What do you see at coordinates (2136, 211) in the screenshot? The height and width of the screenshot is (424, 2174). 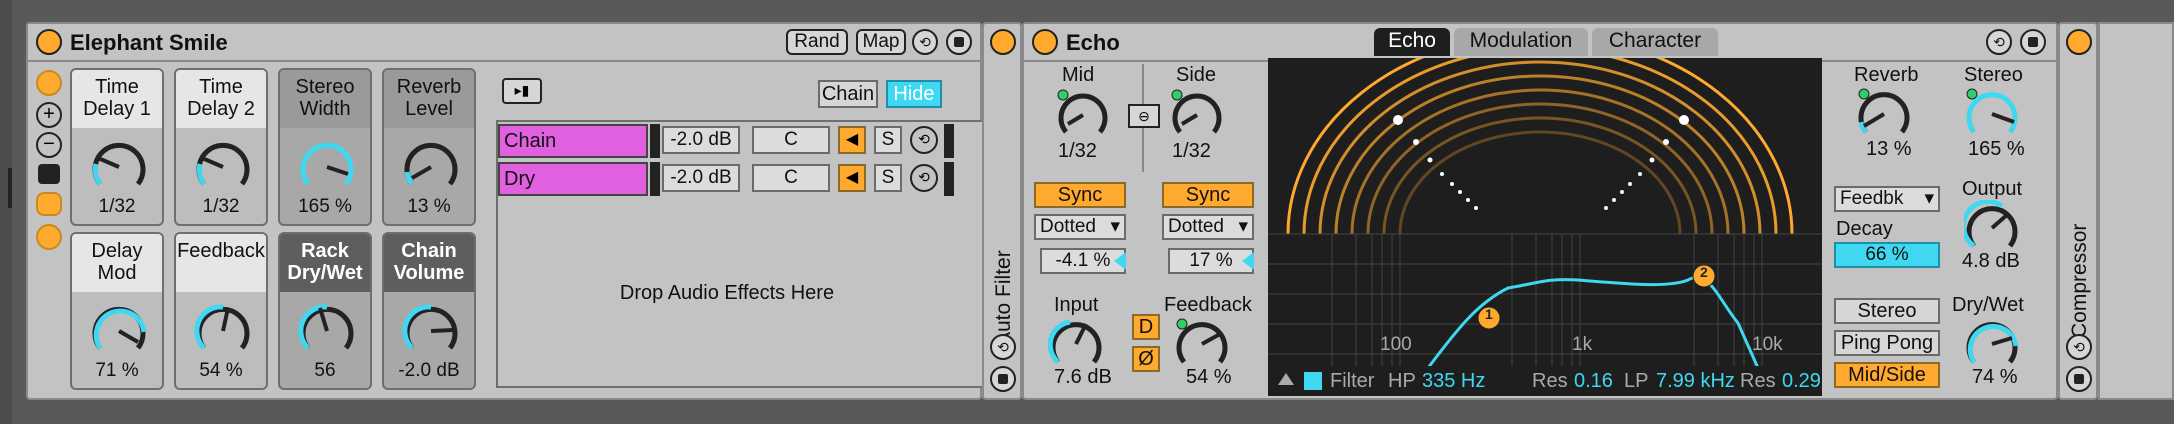 I see `device-drop-area` at bounding box center [2136, 211].